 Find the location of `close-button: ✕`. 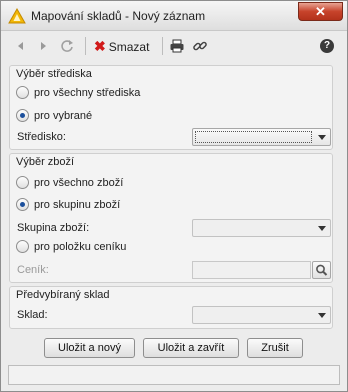

close-button: ✕ is located at coordinates (320, 11).